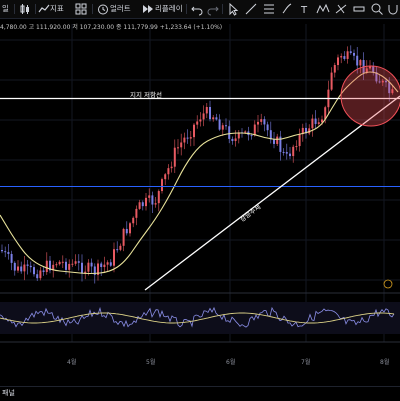 This screenshot has width=400, height=401. I want to click on layout-grid-icon, so click(81, 9).